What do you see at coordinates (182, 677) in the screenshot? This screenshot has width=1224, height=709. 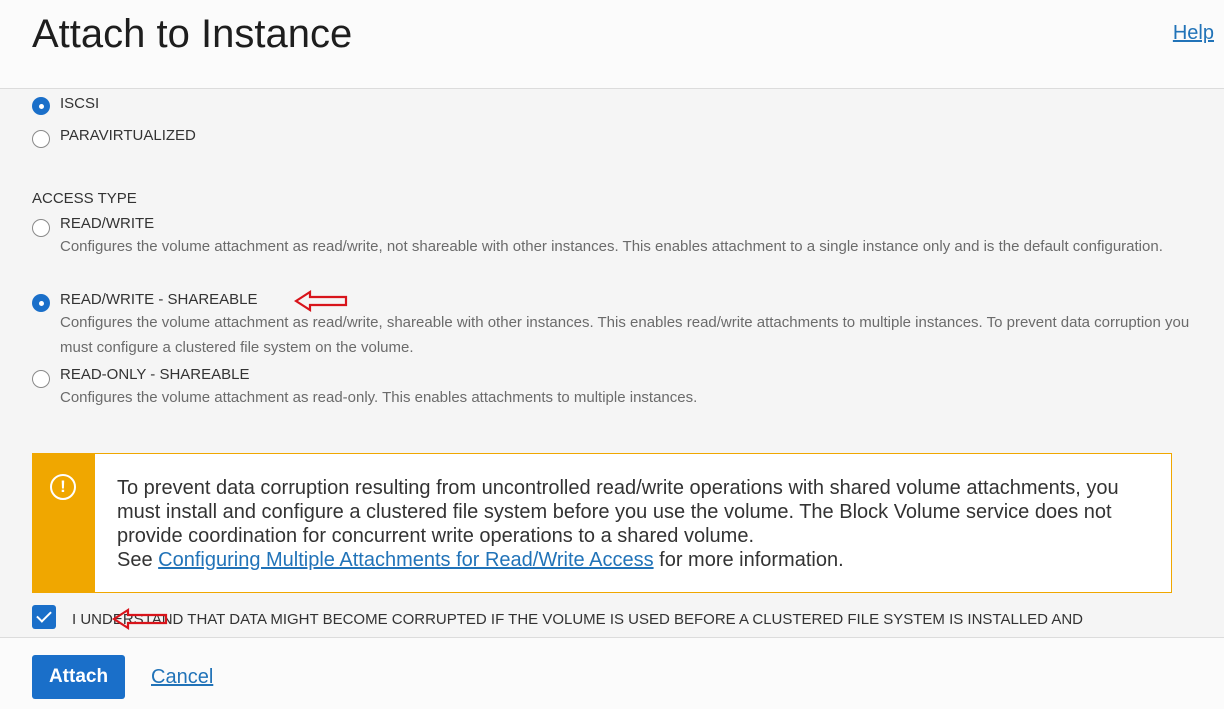 I see `cancel-link: Cancel` at bounding box center [182, 677].